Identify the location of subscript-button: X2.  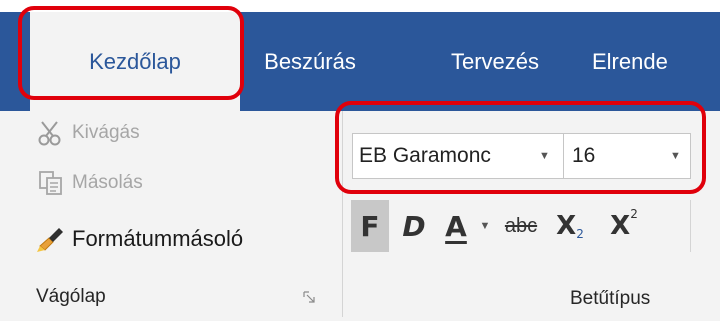
(570, 226).